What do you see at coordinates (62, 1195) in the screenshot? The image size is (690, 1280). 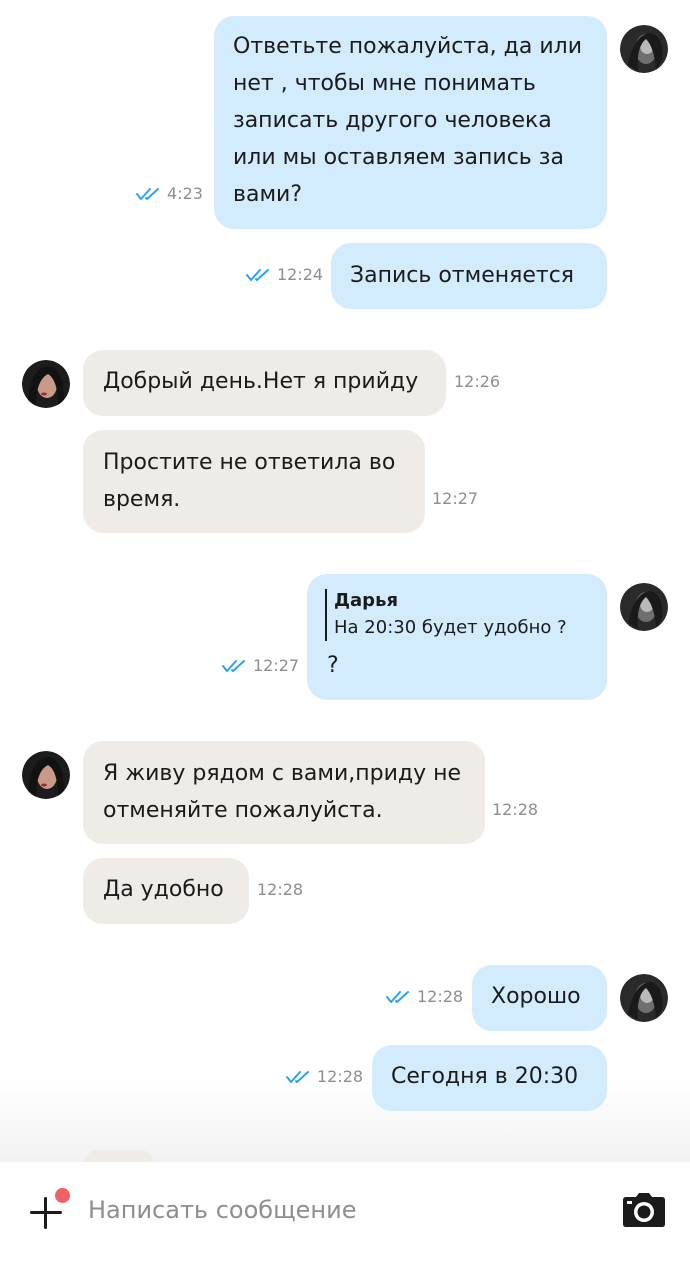 I see `notification-badge` at bounding box center [62, 1195].